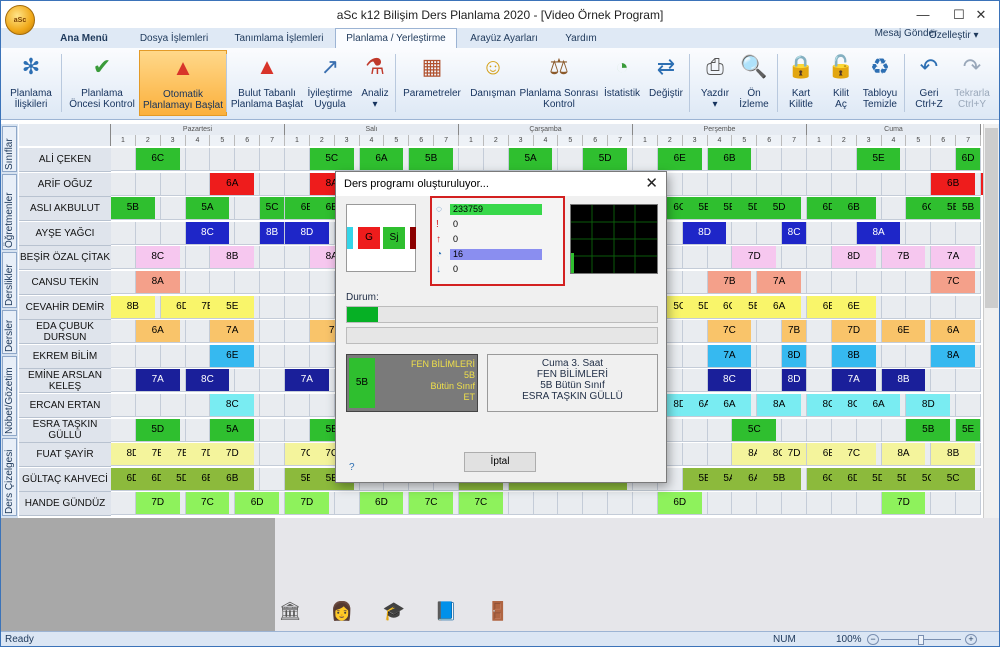 The width and height of the screenshot is (1000, 647). Describe the element at coordinates (504, 39) in the screenshot. I see `tab-4: Arayüz Ayarları` at that location.